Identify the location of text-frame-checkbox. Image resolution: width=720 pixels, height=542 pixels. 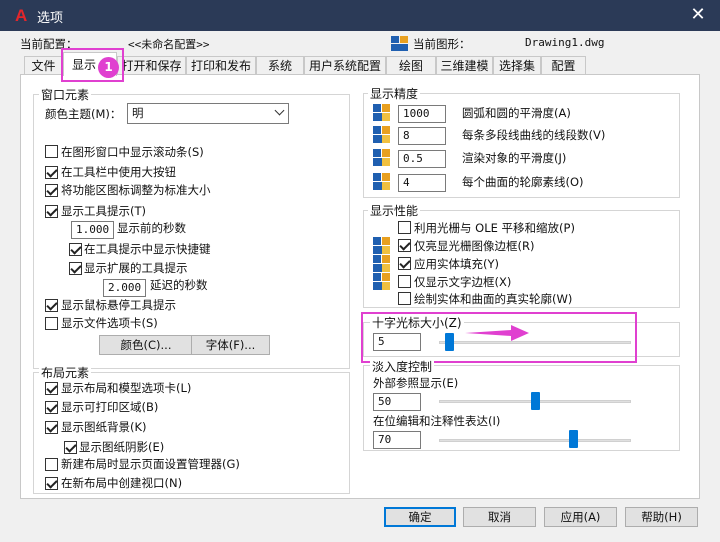
(404, 281).